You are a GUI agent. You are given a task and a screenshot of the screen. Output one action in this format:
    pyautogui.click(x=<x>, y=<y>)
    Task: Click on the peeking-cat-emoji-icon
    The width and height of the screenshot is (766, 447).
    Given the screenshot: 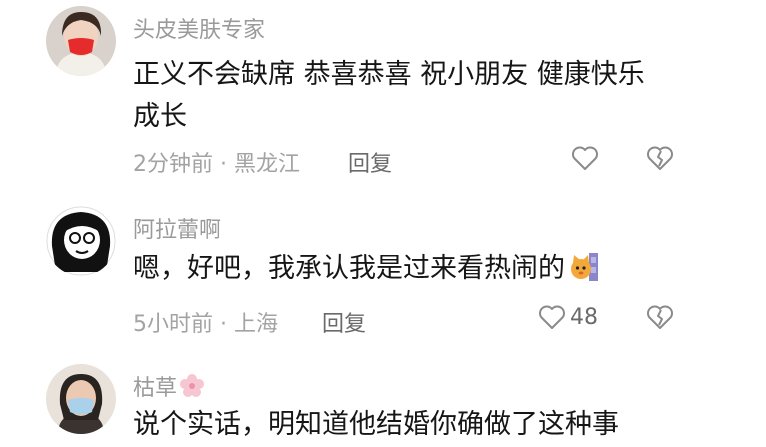 What is the action you would take?
    pyautogui.click(x=584, y=267)
    